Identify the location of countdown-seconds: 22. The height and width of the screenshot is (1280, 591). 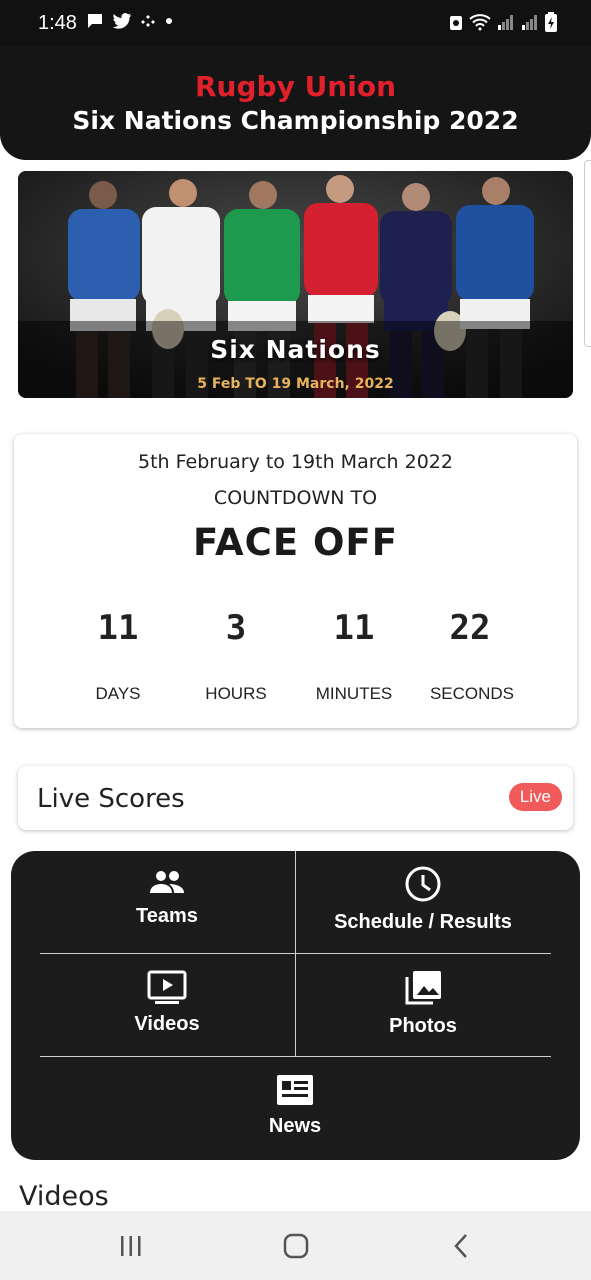
(470, 628).